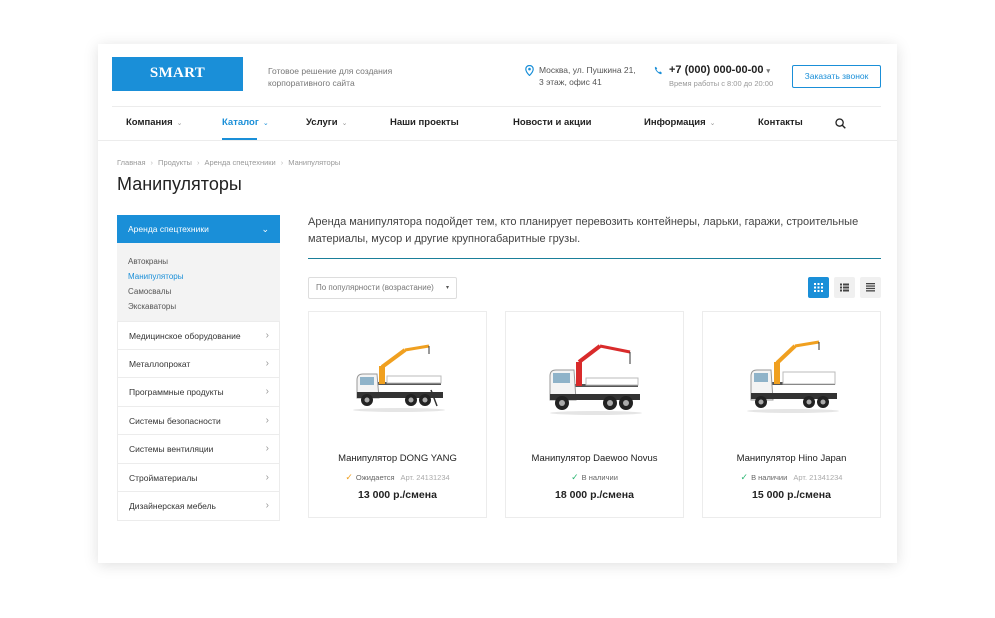 This screenshot has width=995, height=618. What do you see at coordinates (497, 140) in the screenshot?
I see `nav-divider` at bounding box center [497, 140].